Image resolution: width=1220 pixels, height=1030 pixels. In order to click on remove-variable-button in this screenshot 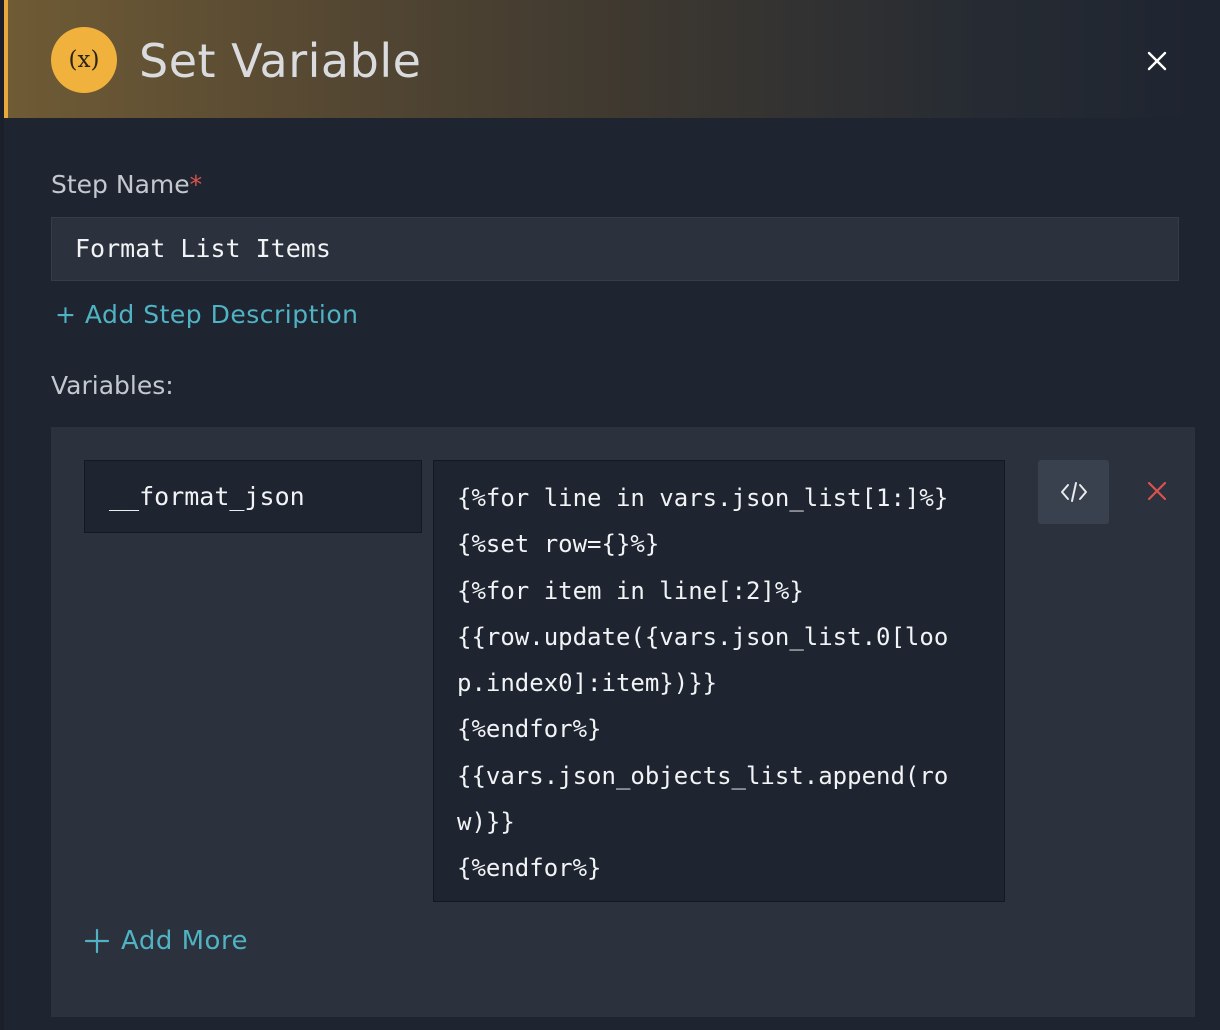, I will do `click(1157, 491)`.